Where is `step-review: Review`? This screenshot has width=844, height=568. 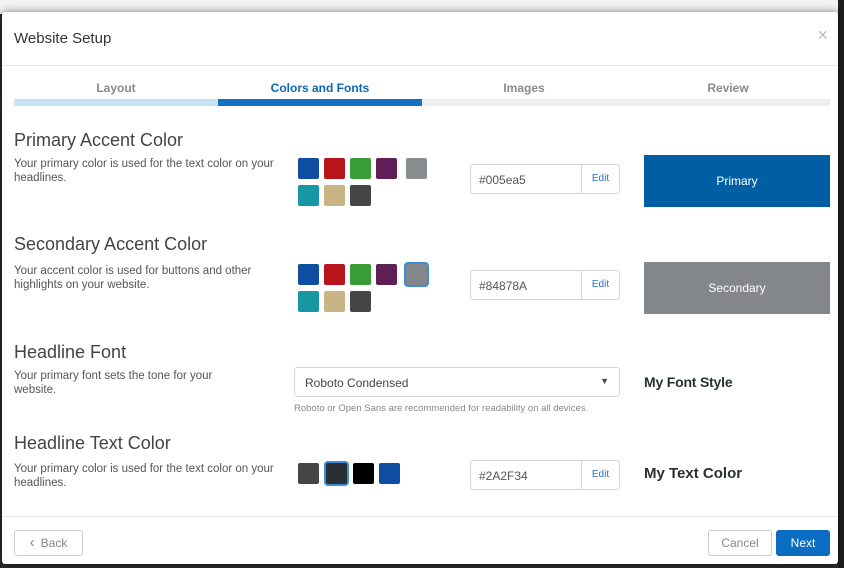 step-review: Review is located at coordinates (728, 92).